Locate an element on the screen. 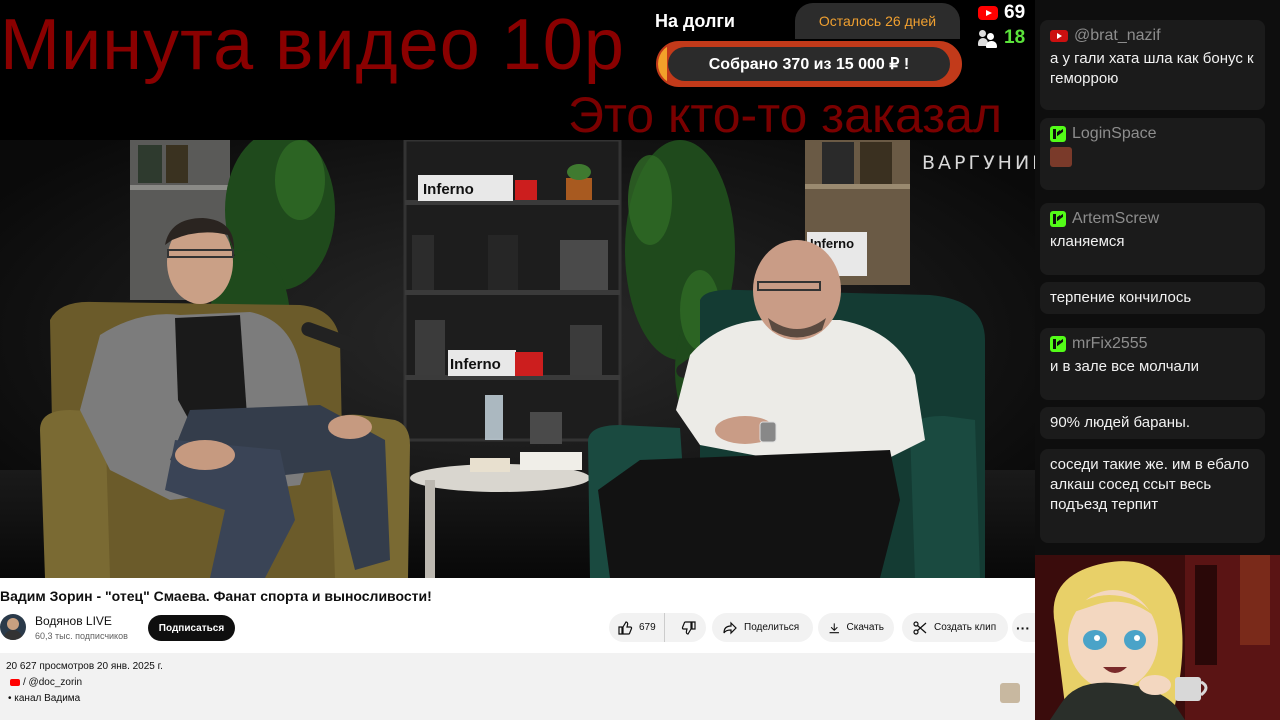 The height and width of the screenshot is (720, 1280). chat-username: ArtemScrew is located at coordinates (1152, 219).